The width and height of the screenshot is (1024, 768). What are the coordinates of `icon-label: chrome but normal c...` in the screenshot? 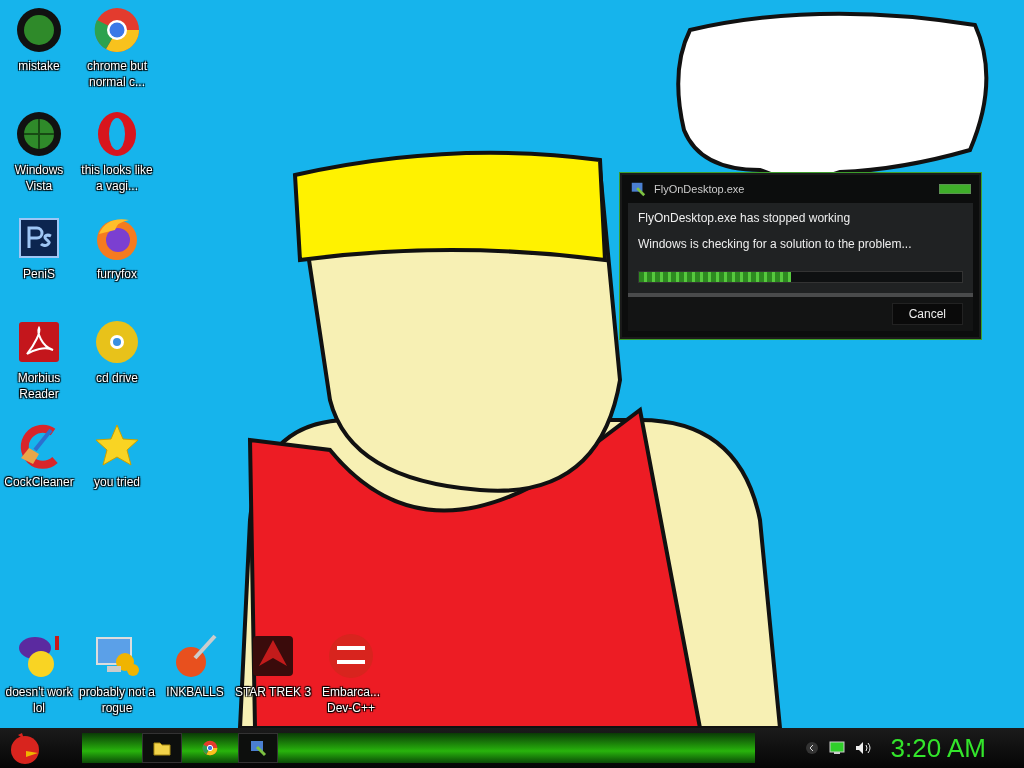 It's located at (117, 74).